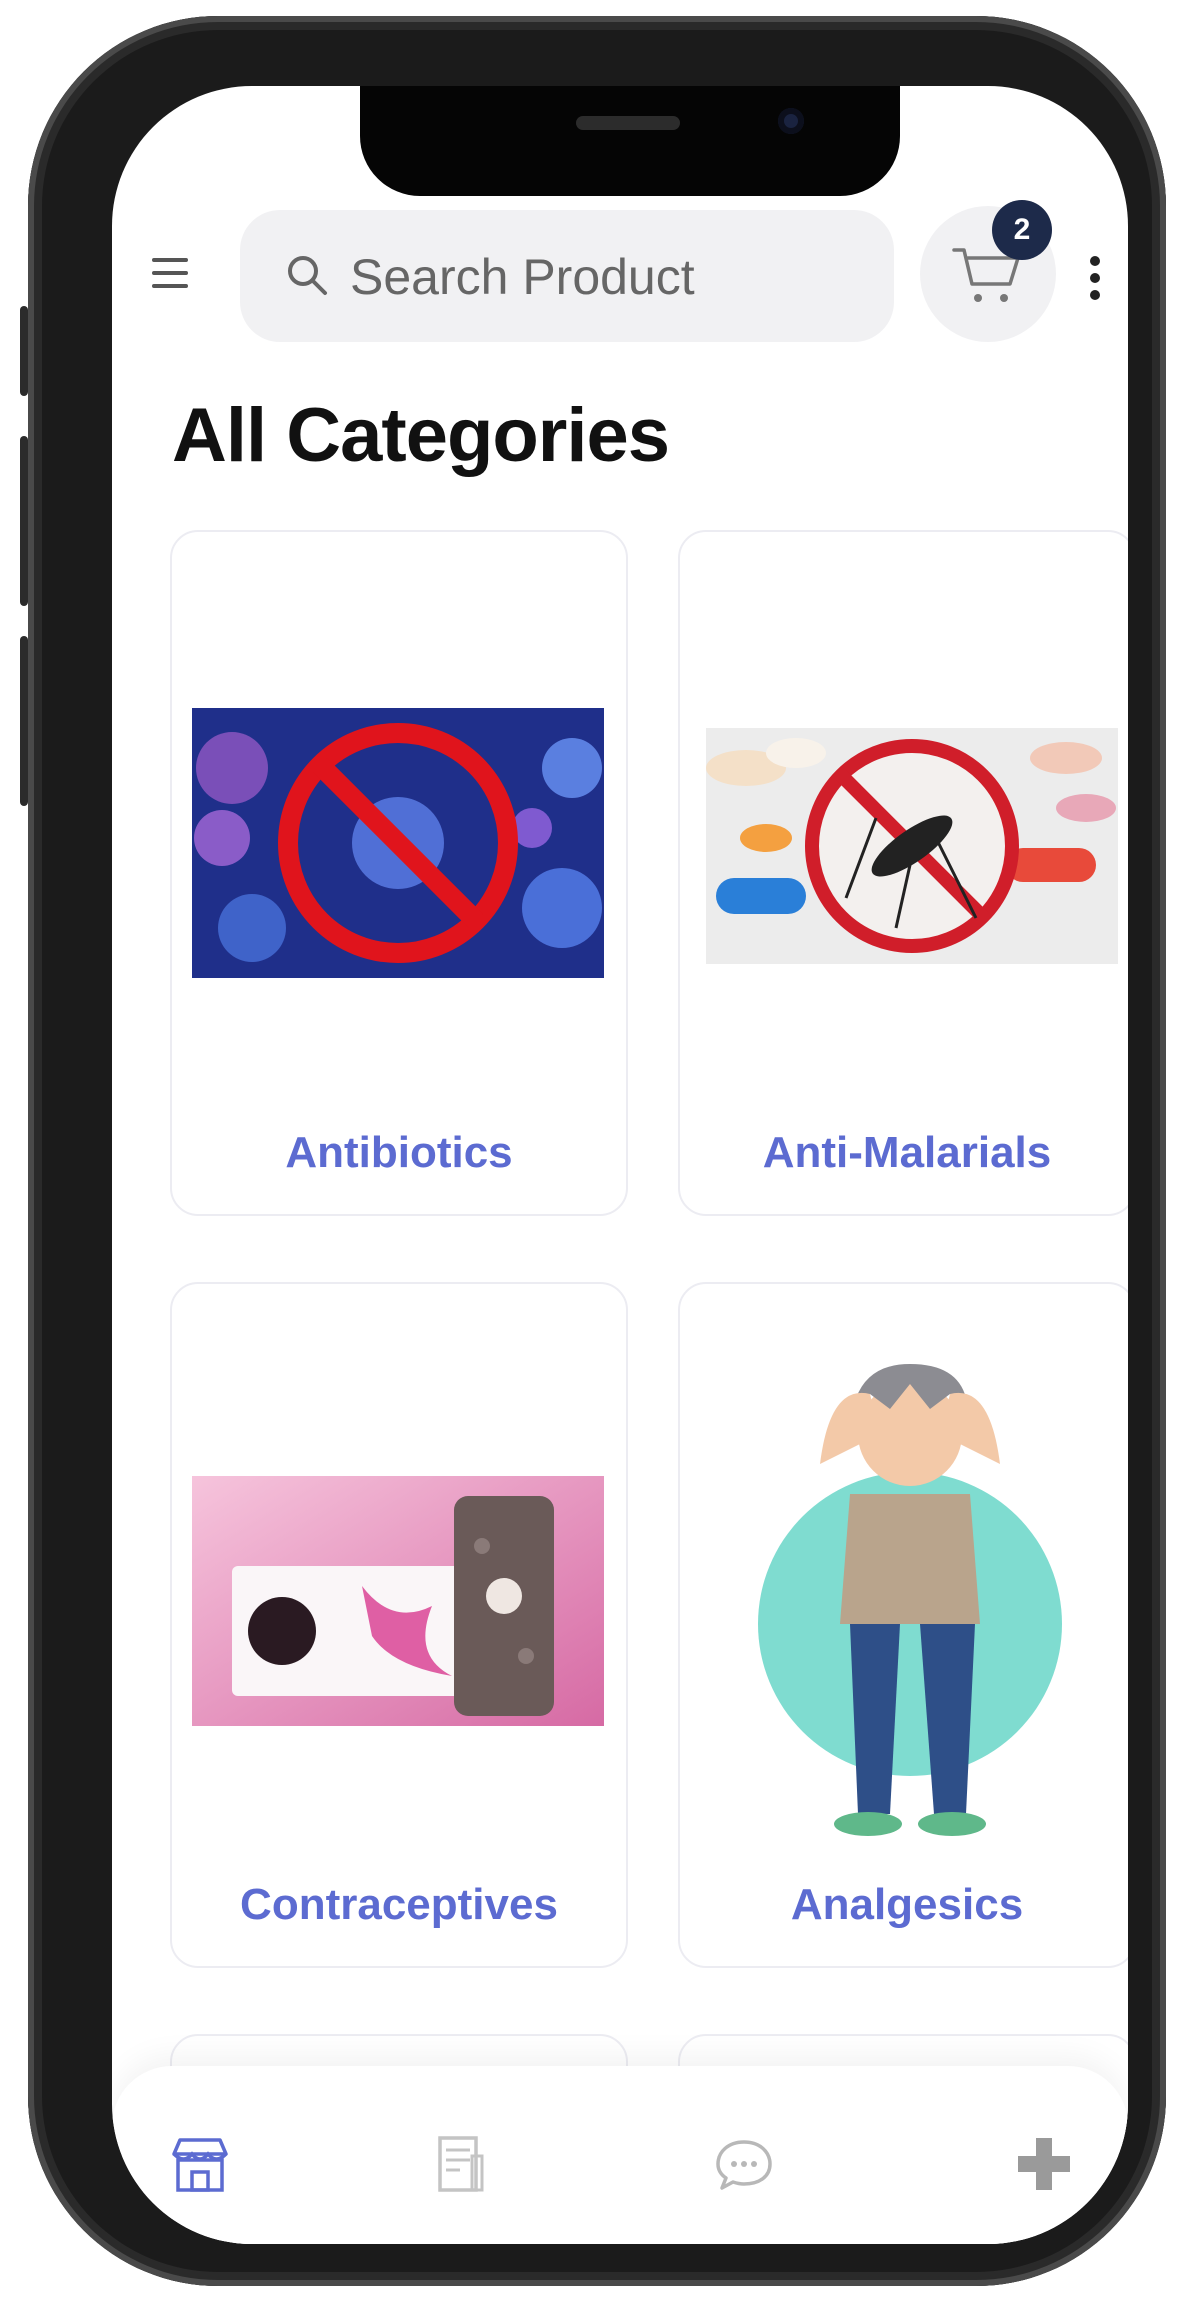 The height and width of the screenshot is (2298, 1183). What do you see at coordinates (912, 846) in the screenshot?
I see `anti-malarials-image` at bounding box center [912, 846].